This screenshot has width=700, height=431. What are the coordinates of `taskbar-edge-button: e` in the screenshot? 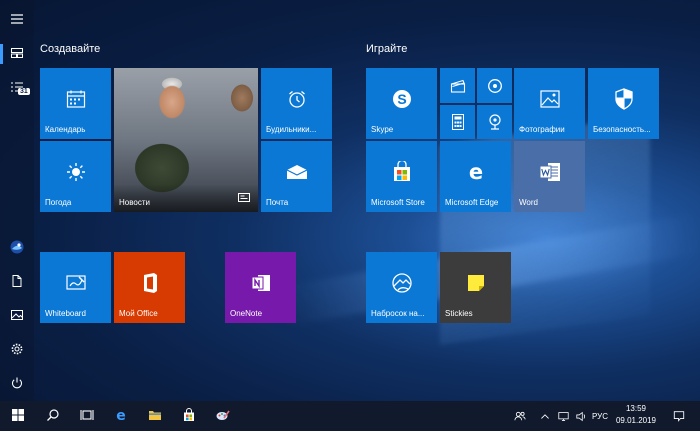 It's located at (121, 416).